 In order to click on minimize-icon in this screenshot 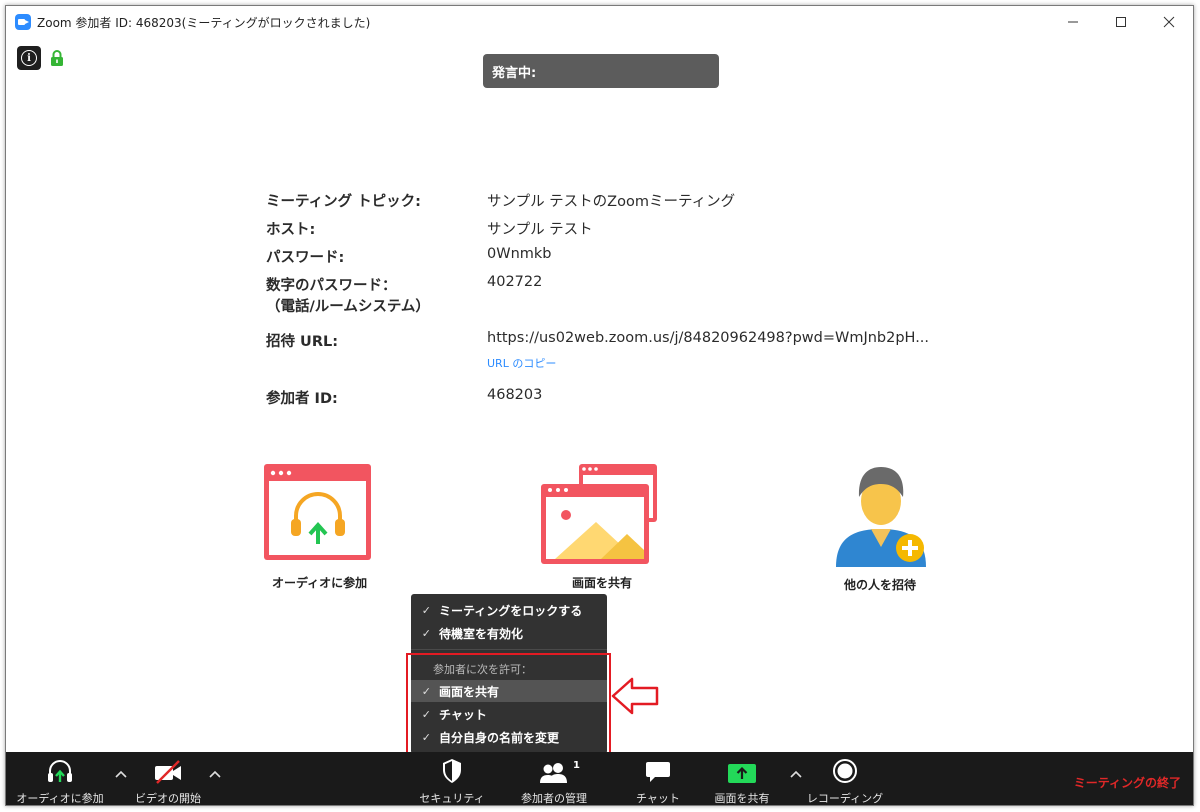, I will do `click(1073, 22)`.